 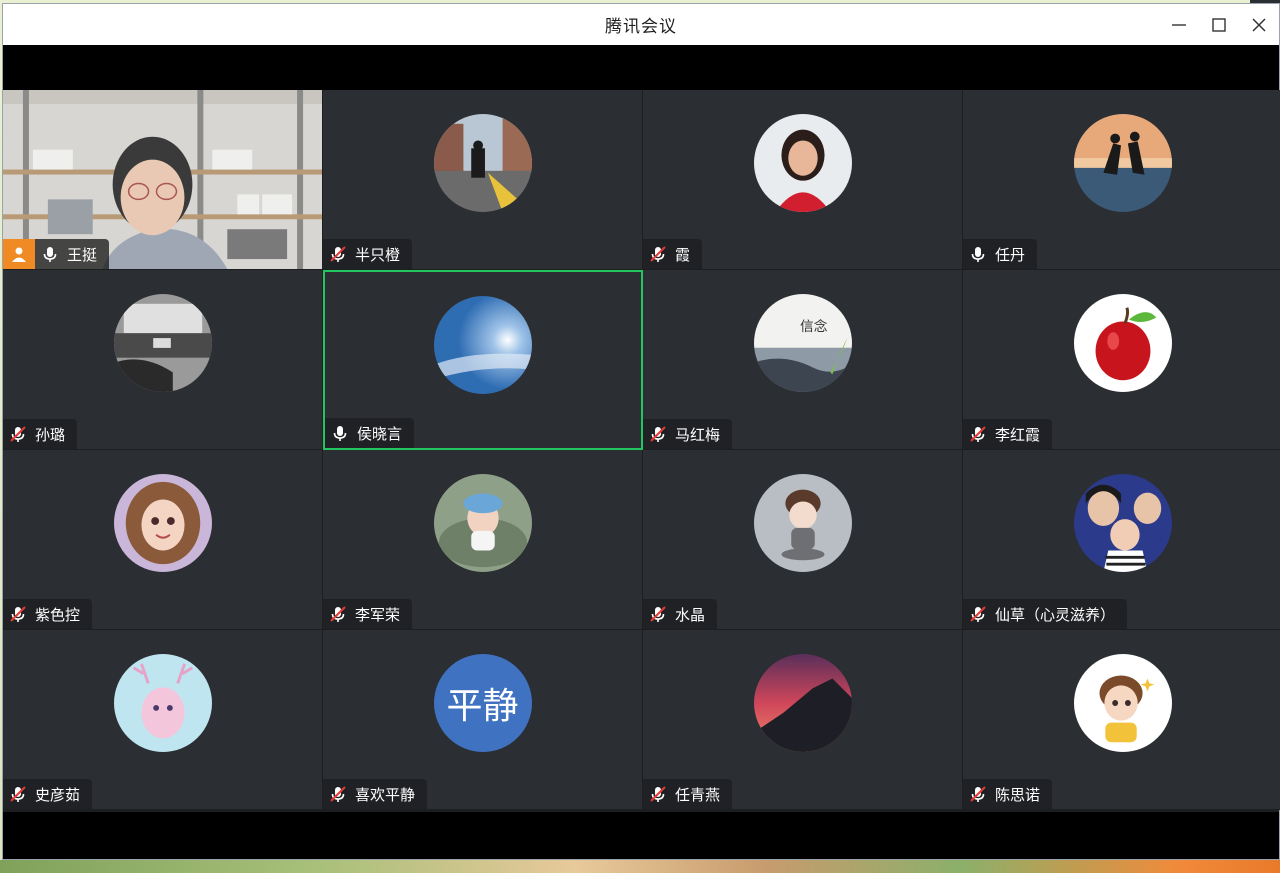 I want to click on participant-name: 史彦茹, so click(x=58, y=794).